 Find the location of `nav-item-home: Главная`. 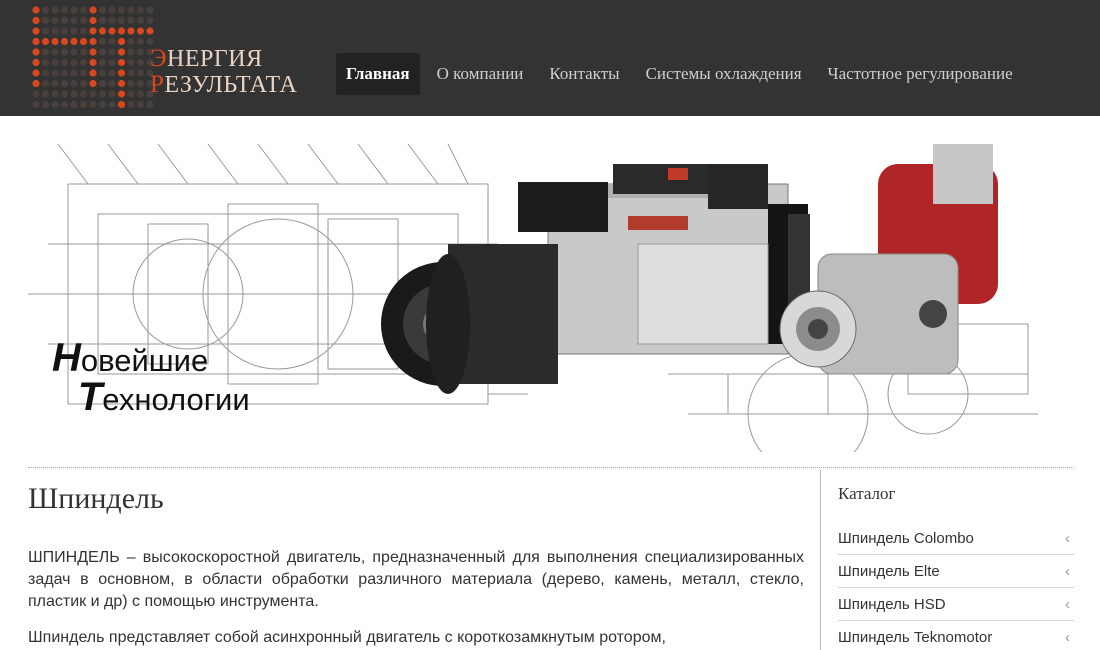

nav-item-home: Главная is located at coordinates (378, 74).